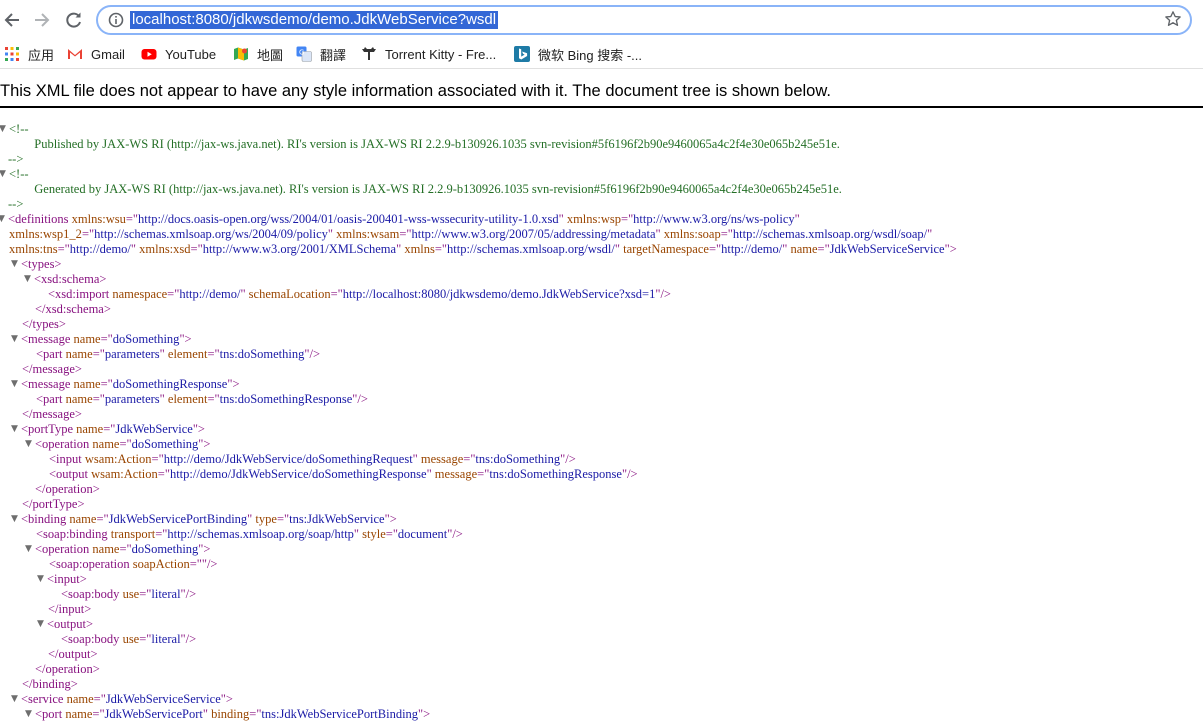 The image size is (1203, 725). Describe the element at coordinates (165, 249) in the screenshot. I see `xml-attr-name: xmlns:xsd` at that location.